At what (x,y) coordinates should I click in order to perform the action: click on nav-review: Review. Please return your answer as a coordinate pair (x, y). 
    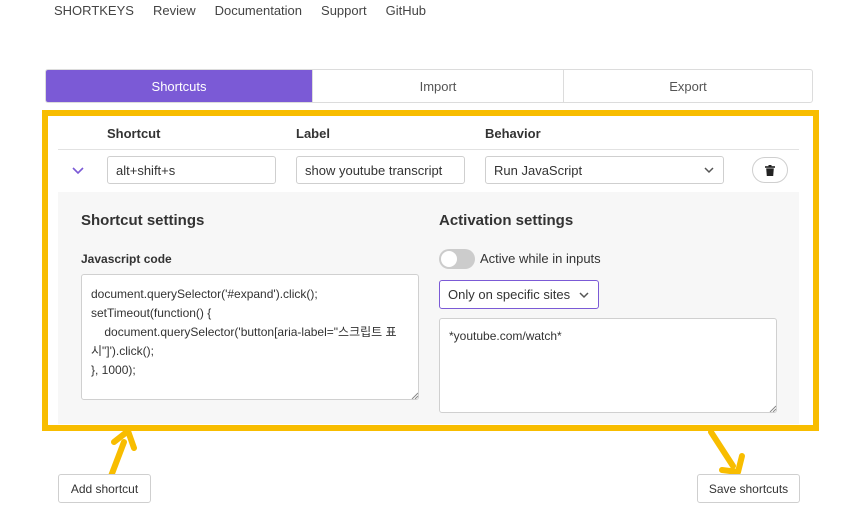
    Looking at the image, I should click on (174, 11).